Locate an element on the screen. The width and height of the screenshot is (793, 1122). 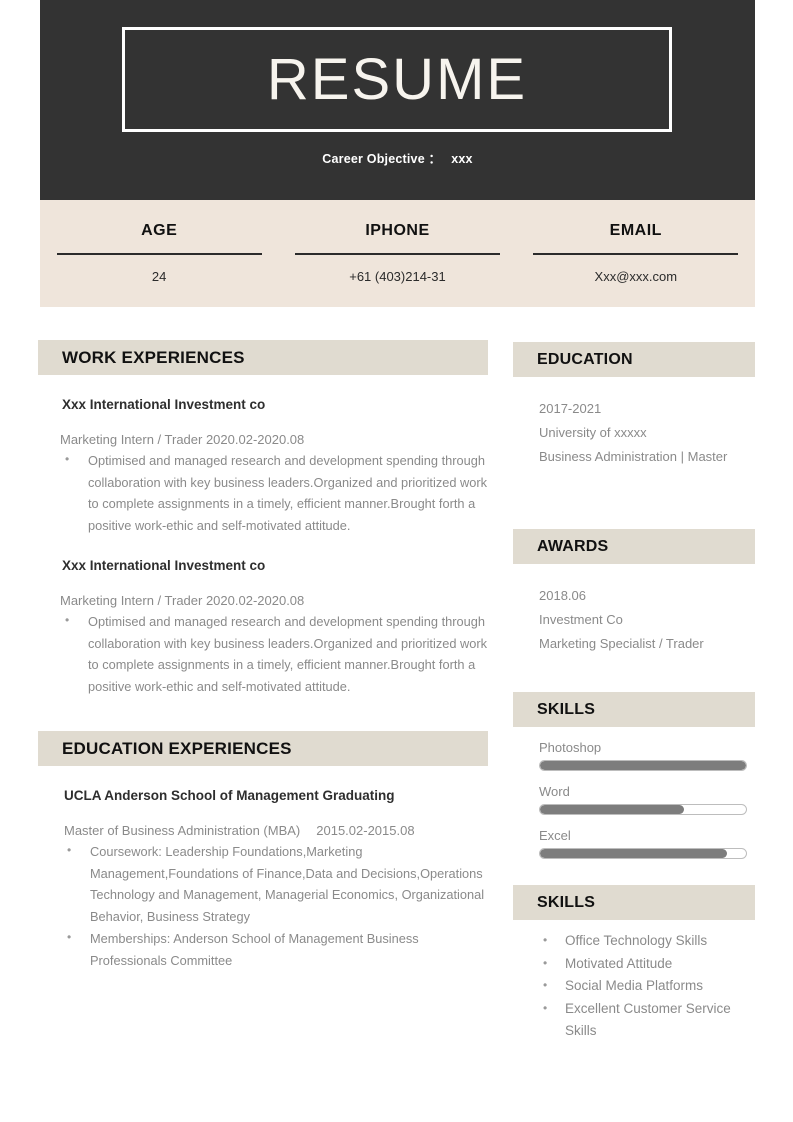
list-item: Motivated Attitude is located at coordinates (647, 964).